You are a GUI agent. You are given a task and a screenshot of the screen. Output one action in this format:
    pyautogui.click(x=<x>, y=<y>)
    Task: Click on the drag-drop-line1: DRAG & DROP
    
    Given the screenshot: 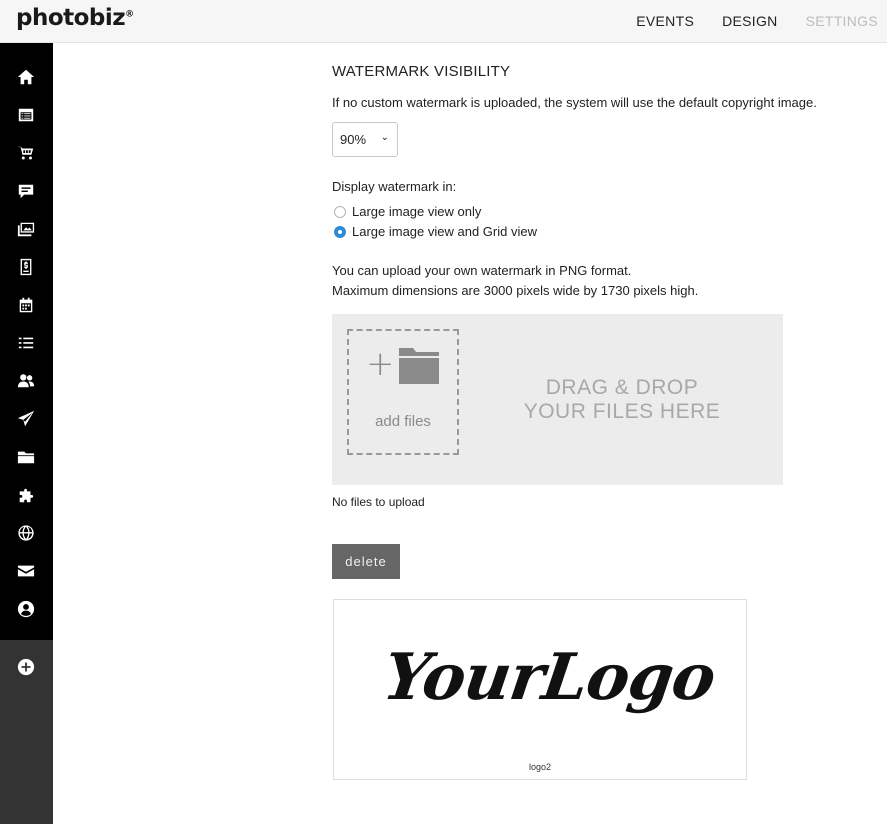 What is the action you would take?
    pyautogui.click(x=622, y=387)
    